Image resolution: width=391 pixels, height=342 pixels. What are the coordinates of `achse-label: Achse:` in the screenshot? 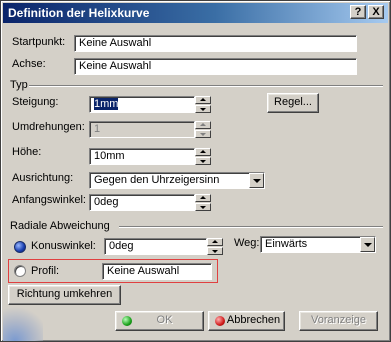 It's located at (29, 64).